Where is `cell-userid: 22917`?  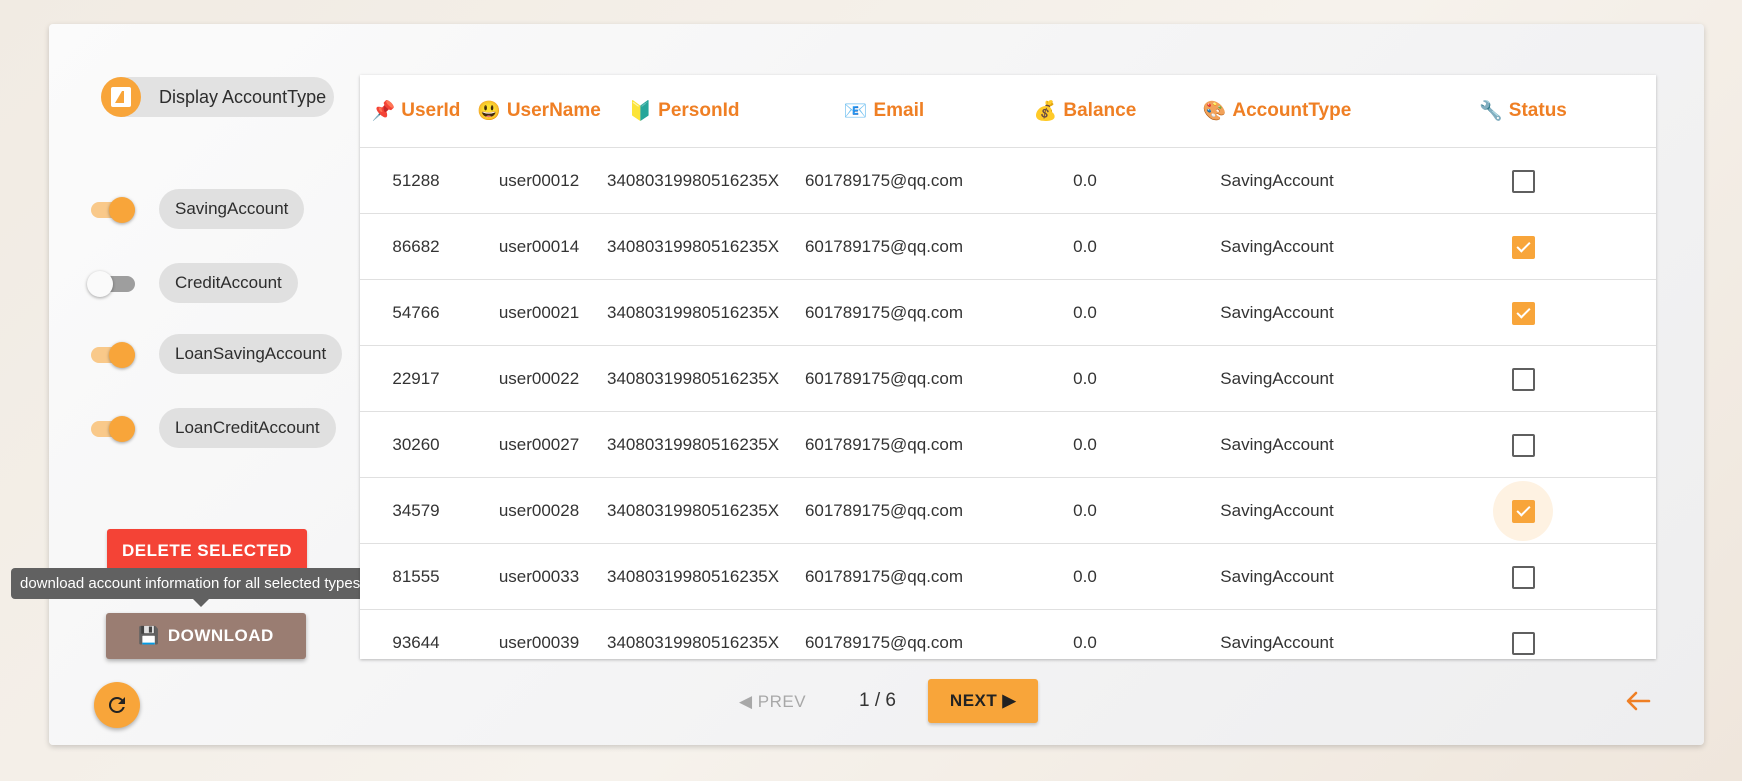
cell-userid: 22917 is located at coordinates (416, 378).